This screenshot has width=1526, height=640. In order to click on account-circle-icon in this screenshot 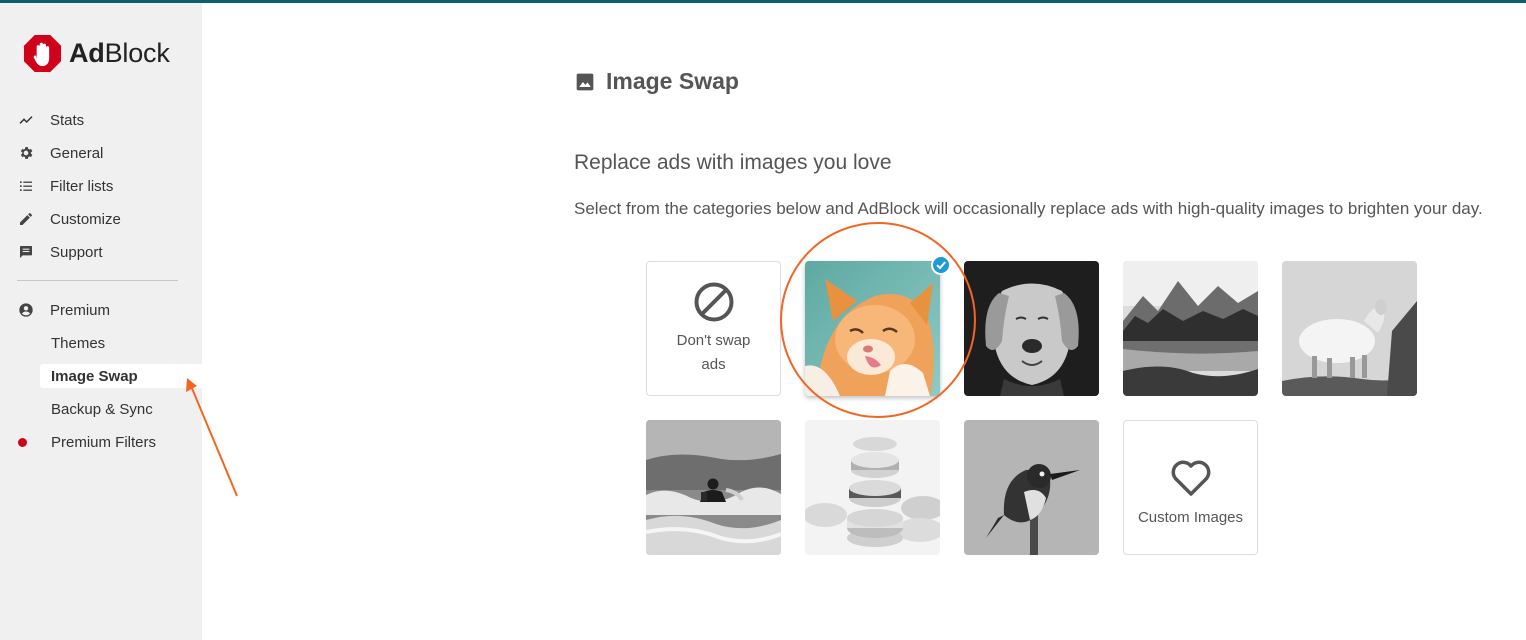, I will do `click(26, 310)`.